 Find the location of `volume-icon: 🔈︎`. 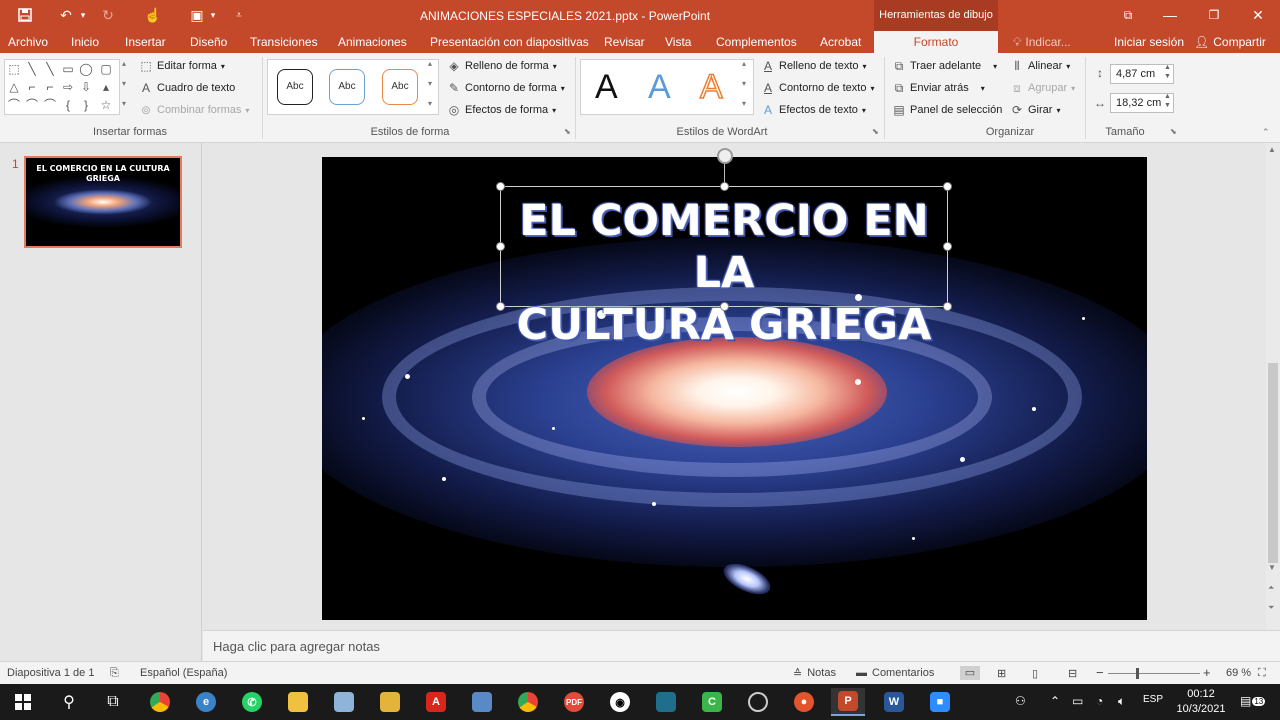

volume-icon: 🔈︎ is located at coordinates (1121, 701).